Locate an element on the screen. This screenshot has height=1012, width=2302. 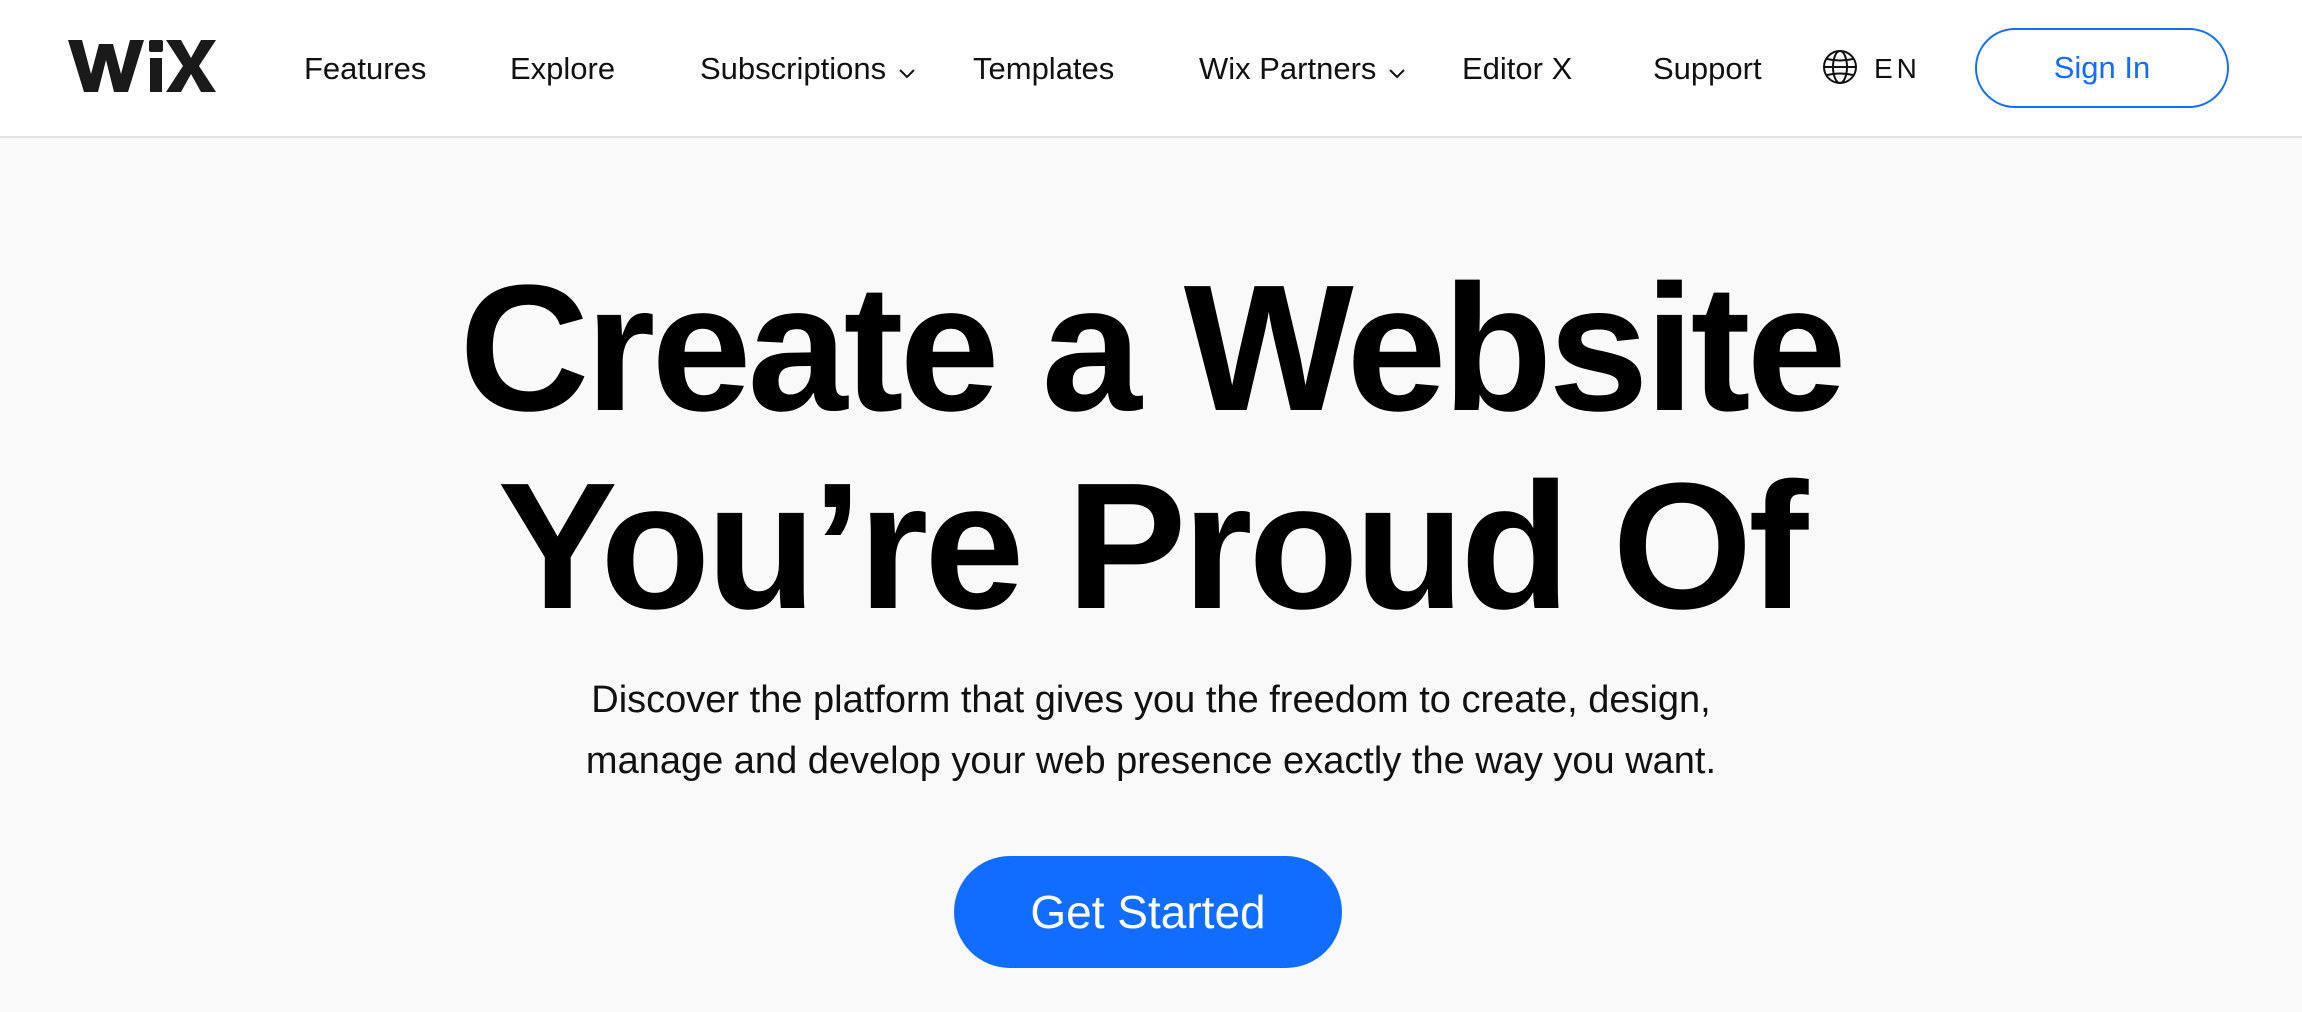
nav-features-label: Features is located at coordinates (365, 68).